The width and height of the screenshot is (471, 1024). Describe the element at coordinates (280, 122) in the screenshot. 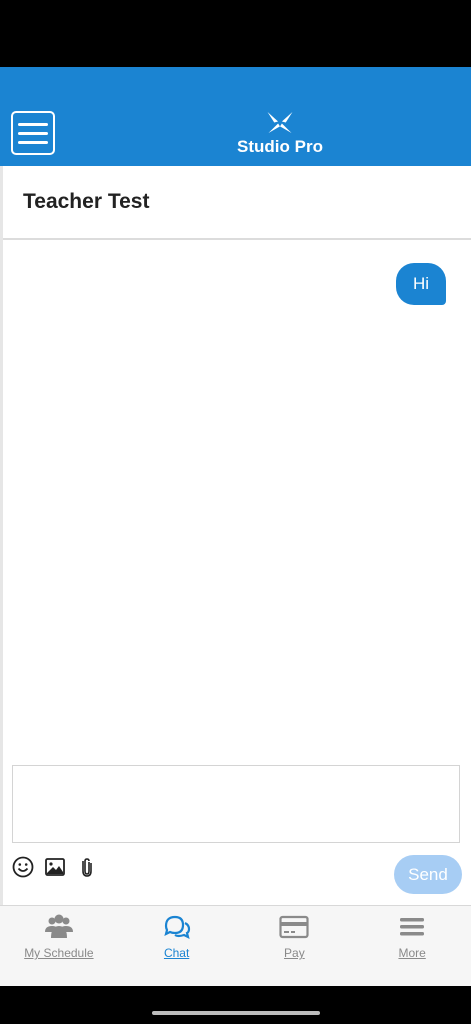

I see `studio-pro-logo-icon` at that location.